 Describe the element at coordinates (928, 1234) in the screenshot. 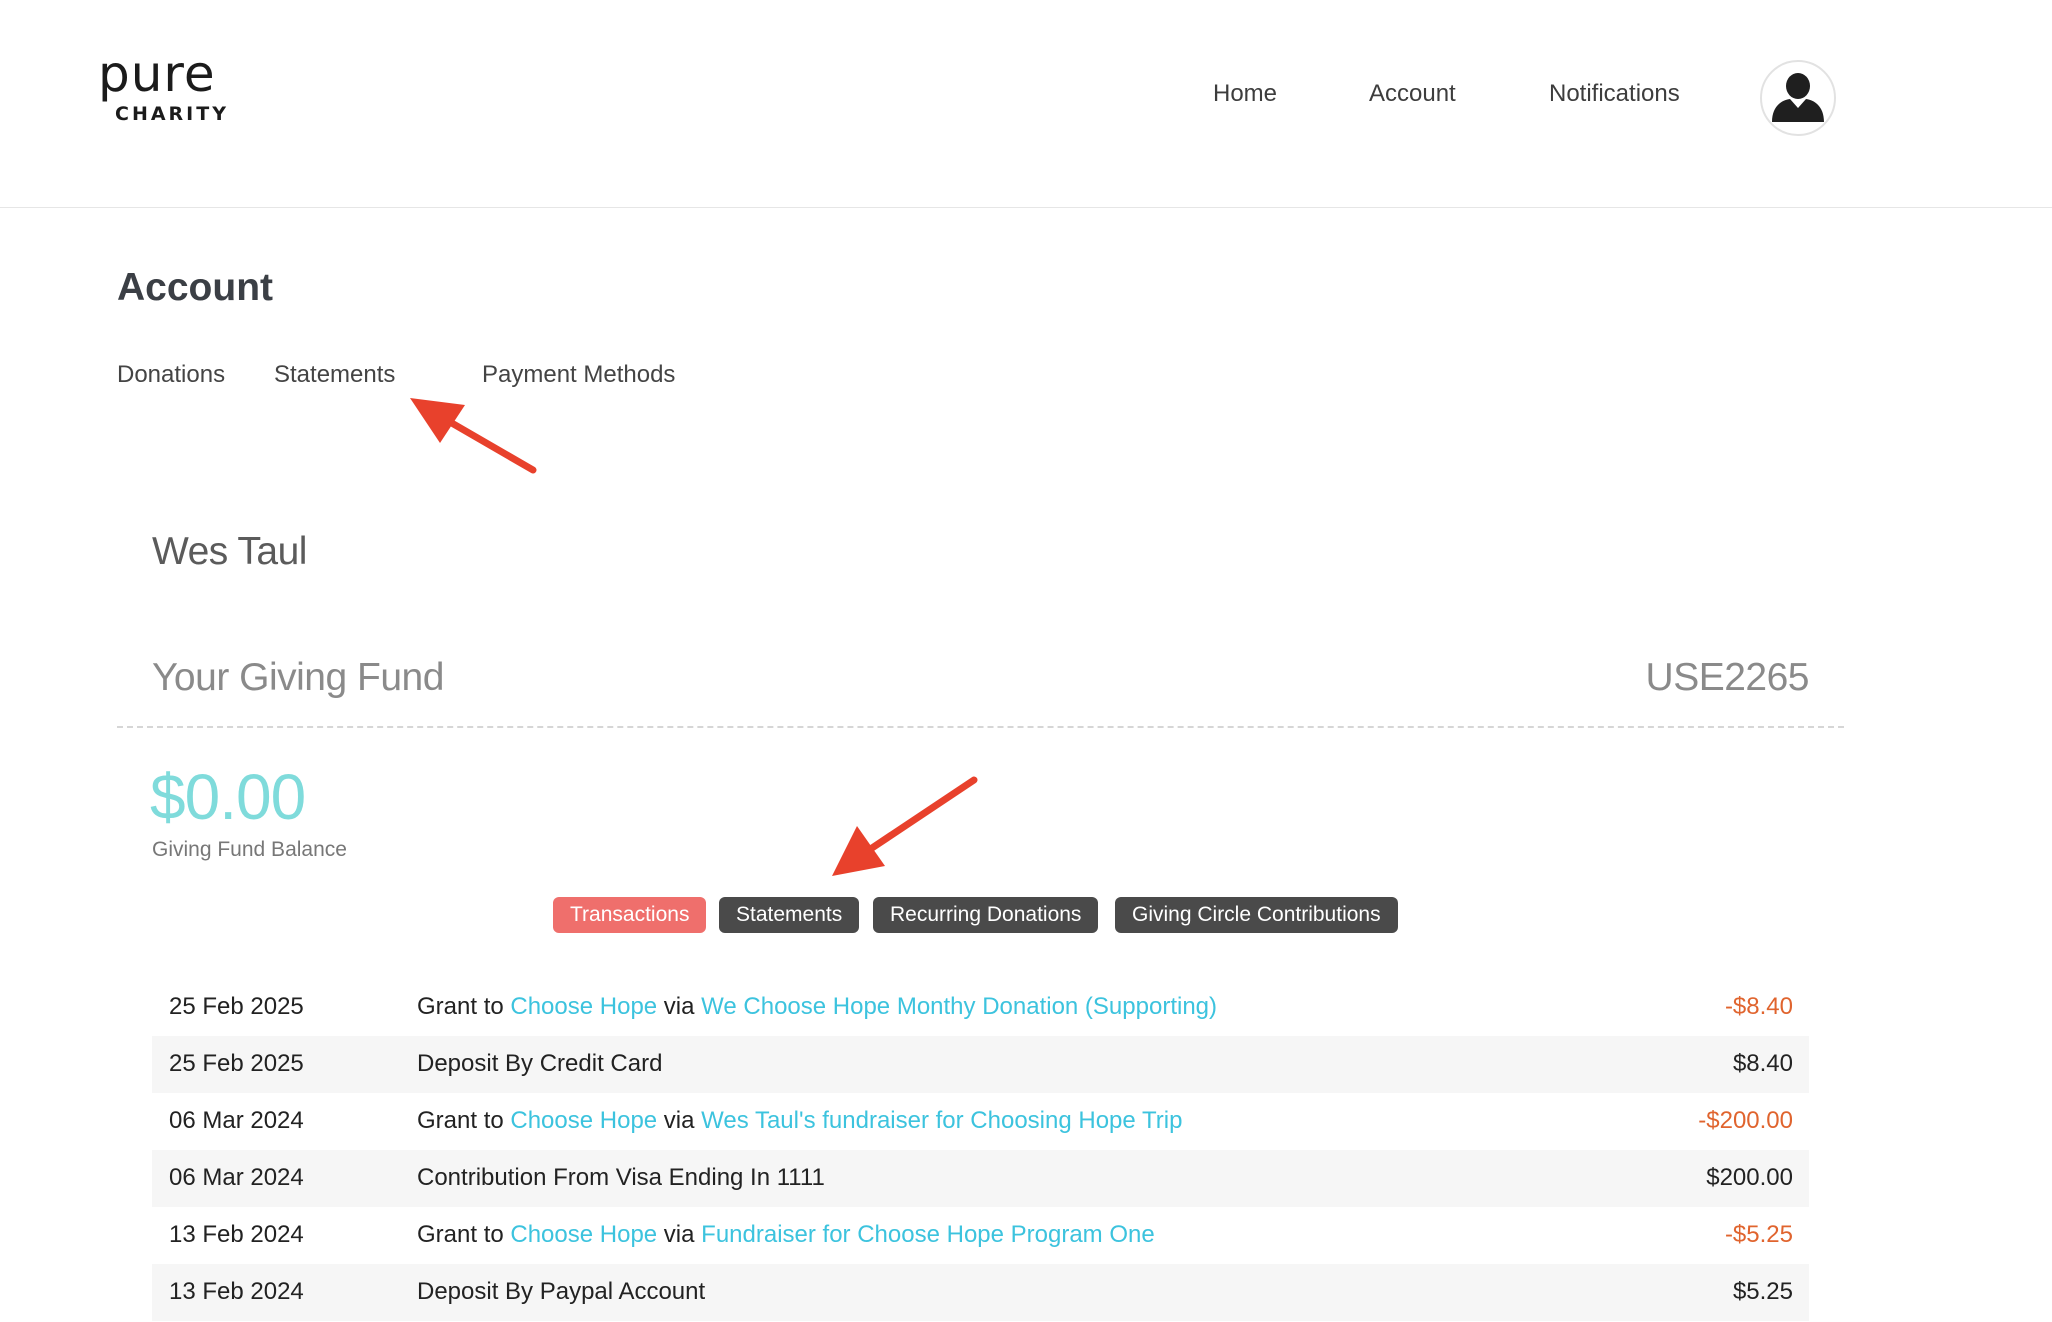

I see `fundraiser-link: Fundraiser for Choose Hope Program One` at that location.